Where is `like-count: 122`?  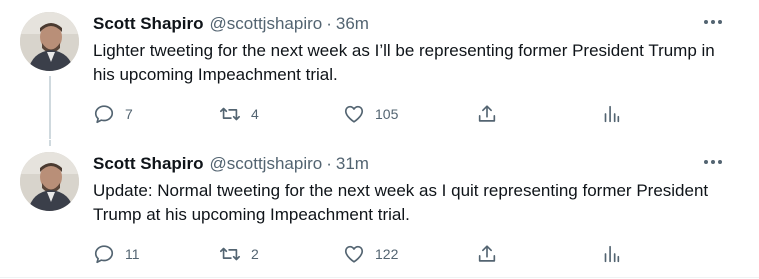
like-count: 122 is located at coordinates (387, 254).